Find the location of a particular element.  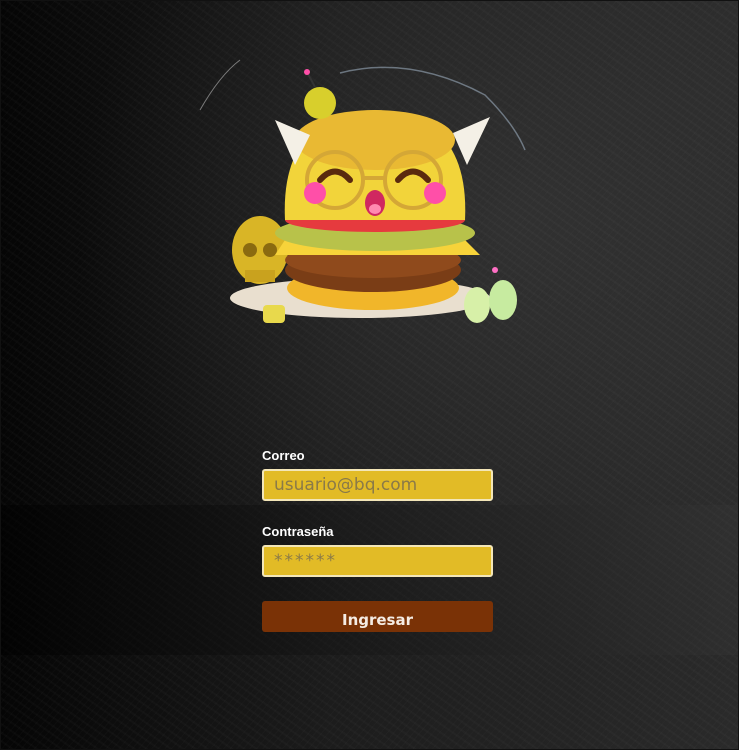

password-label: Contraseña is located at coordinates (298, 531).